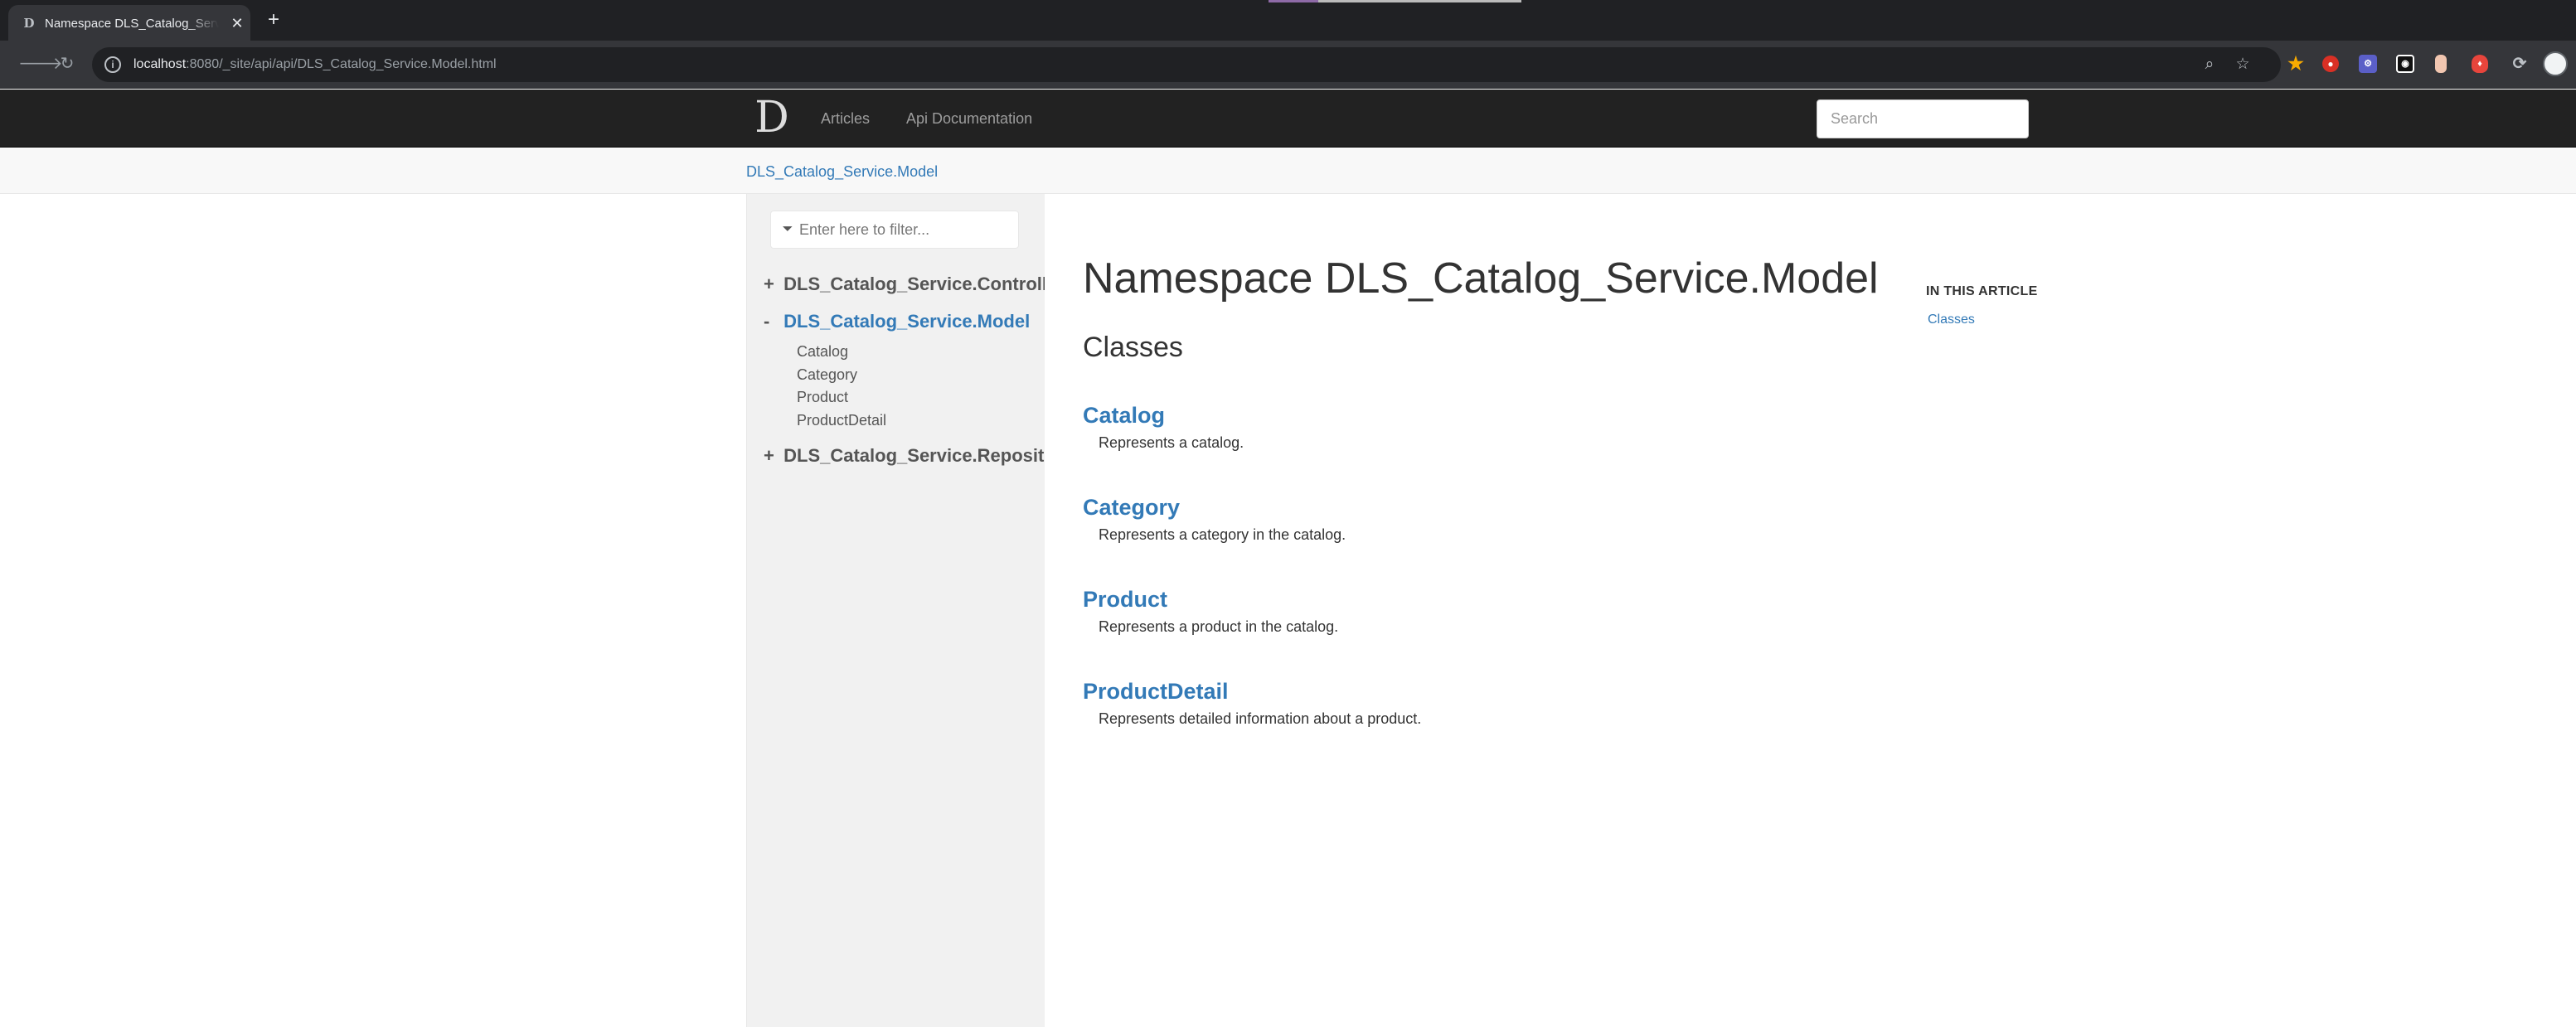  I want to click on zoom-icon: ⌕, so click(2209, 65).